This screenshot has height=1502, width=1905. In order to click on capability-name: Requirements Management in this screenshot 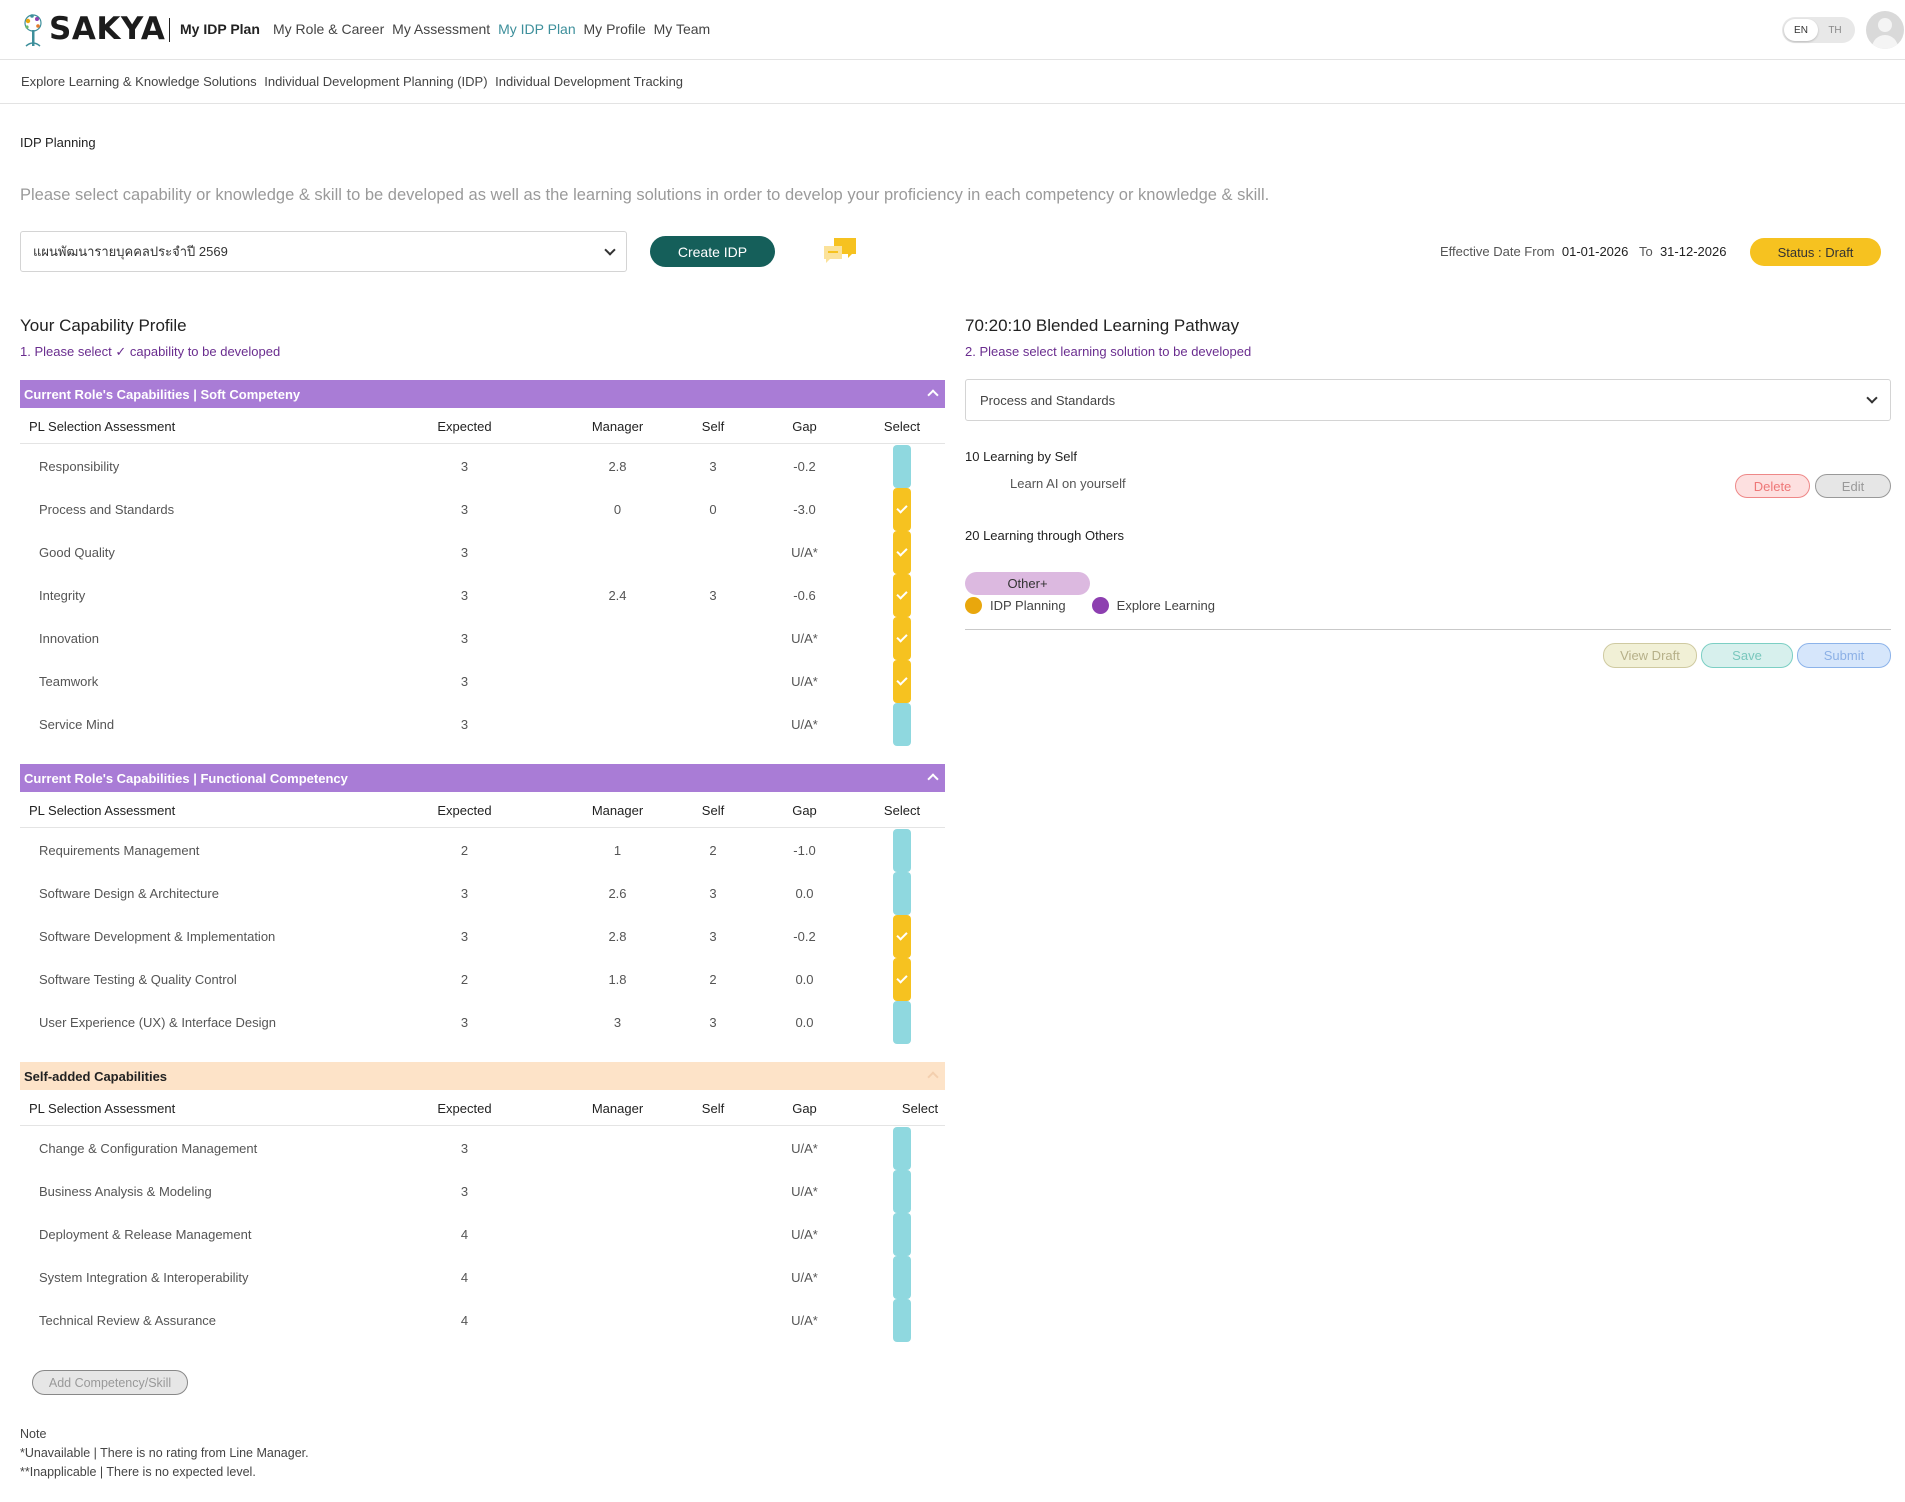, I will do `click(119, 850)`.